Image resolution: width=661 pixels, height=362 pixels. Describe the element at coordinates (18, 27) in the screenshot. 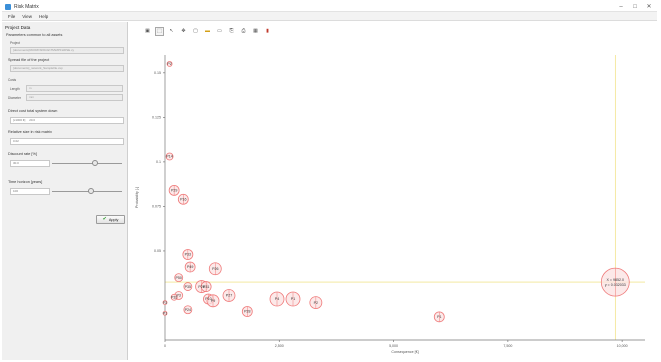

I see `panel-title: Project Data` at that location.